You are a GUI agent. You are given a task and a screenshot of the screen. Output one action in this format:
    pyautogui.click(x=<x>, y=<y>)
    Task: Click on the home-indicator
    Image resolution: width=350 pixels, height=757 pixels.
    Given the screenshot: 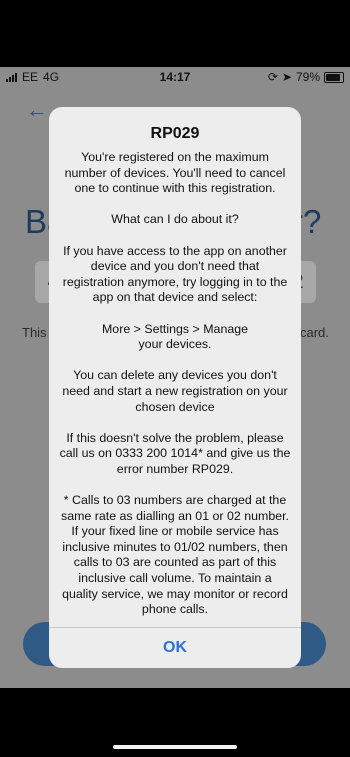 What is the action you would take?
    pyautogui.click(x=175, y=747)
    